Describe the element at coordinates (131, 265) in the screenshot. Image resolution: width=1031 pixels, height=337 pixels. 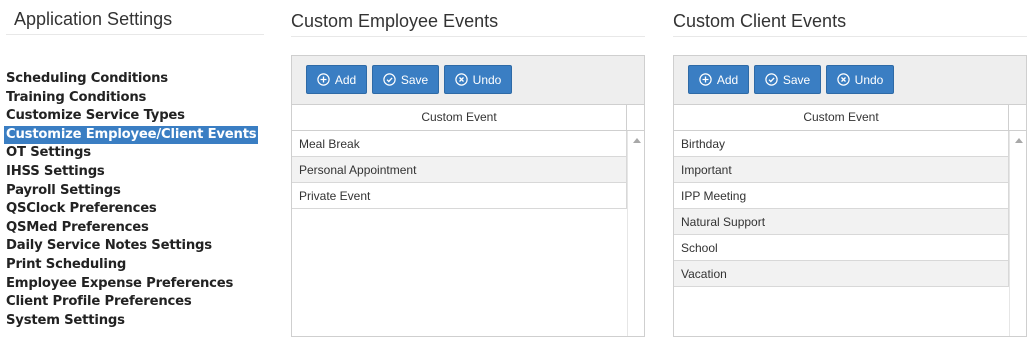
I see `nav-item-print-scheduling: Print Scheduling` at that location.